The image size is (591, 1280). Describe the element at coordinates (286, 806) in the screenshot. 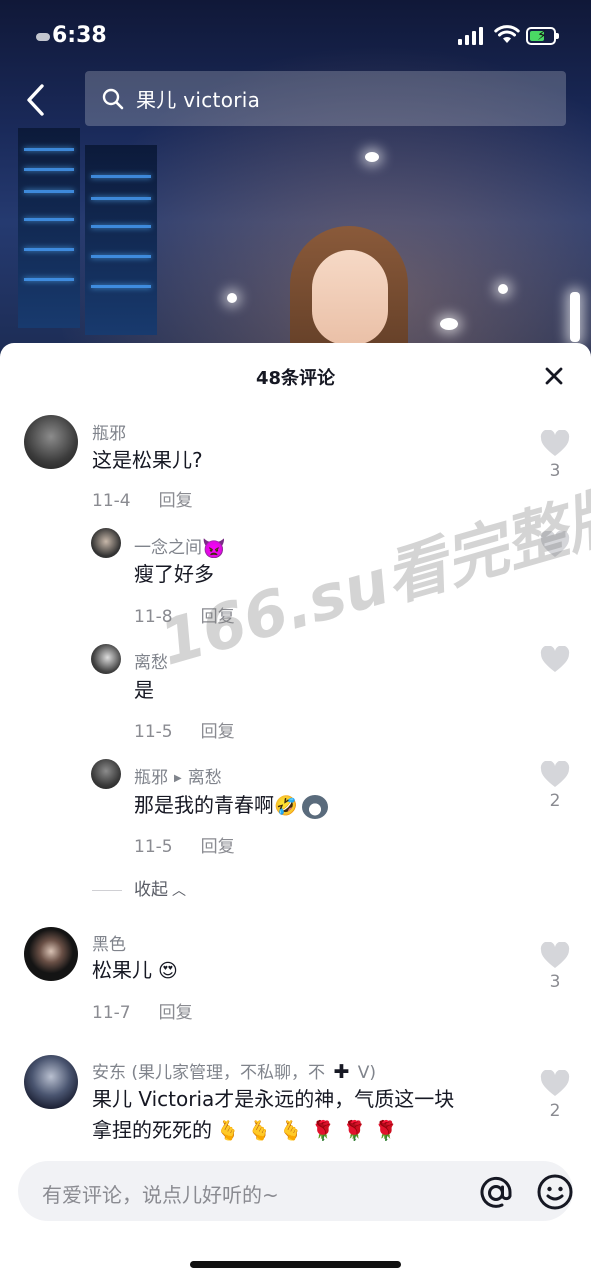

I see `comment-emoji: 🤣` at that location.